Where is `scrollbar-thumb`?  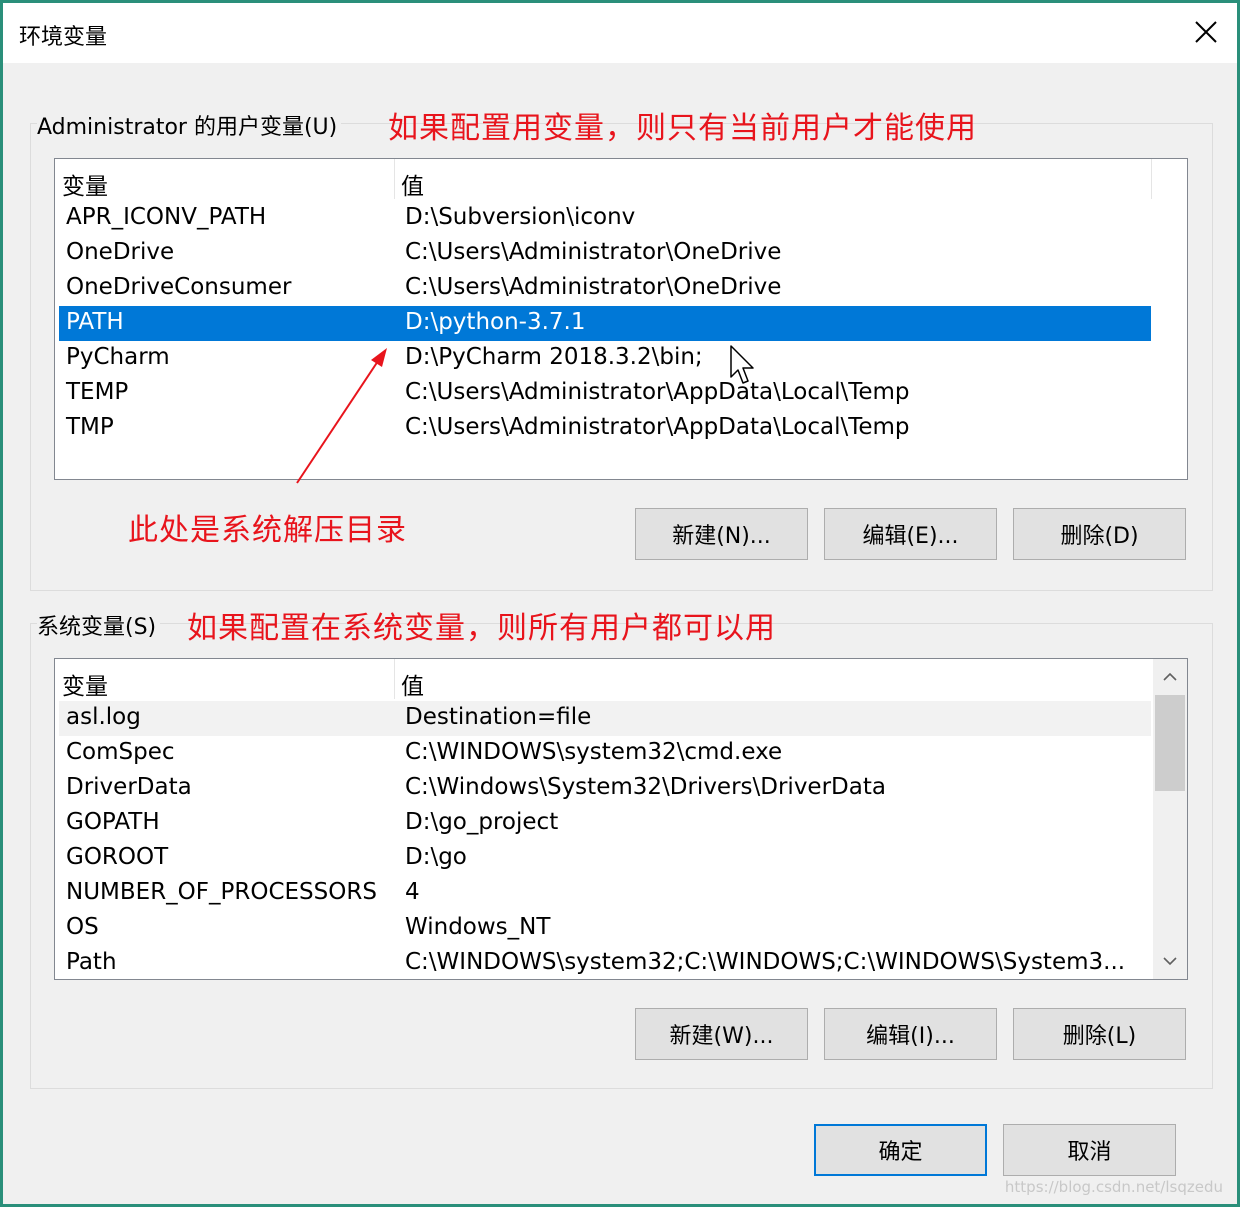
scrollbar-thumb is located at coordinates (1170, 743).